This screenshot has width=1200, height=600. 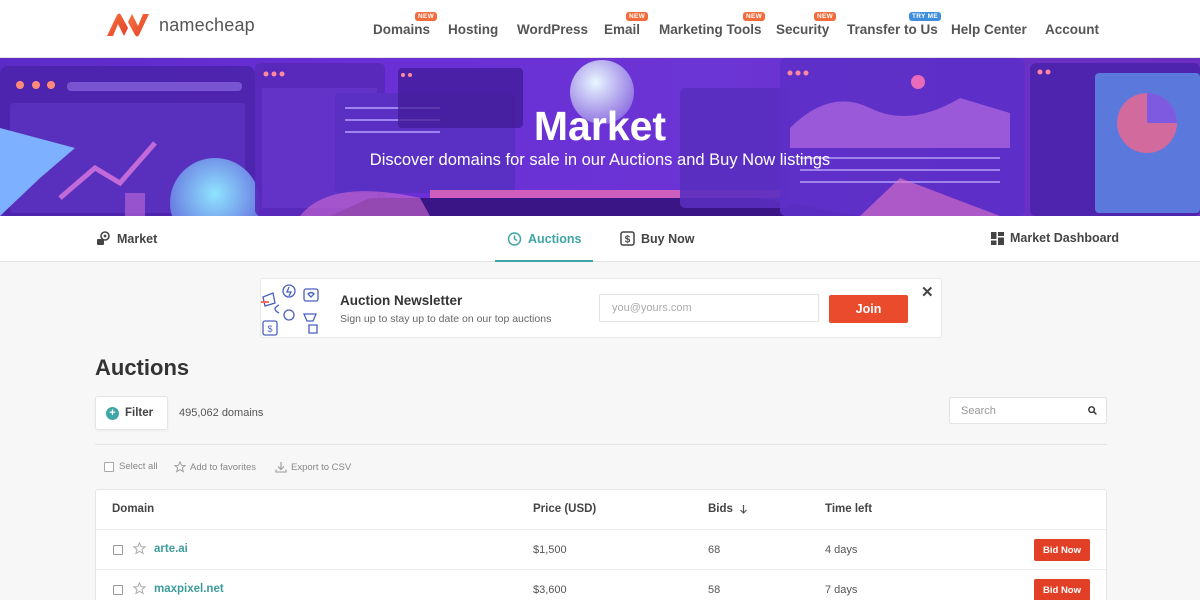 I want to click on export-csv-action: Export to CSV, so click(x=313, y=467).